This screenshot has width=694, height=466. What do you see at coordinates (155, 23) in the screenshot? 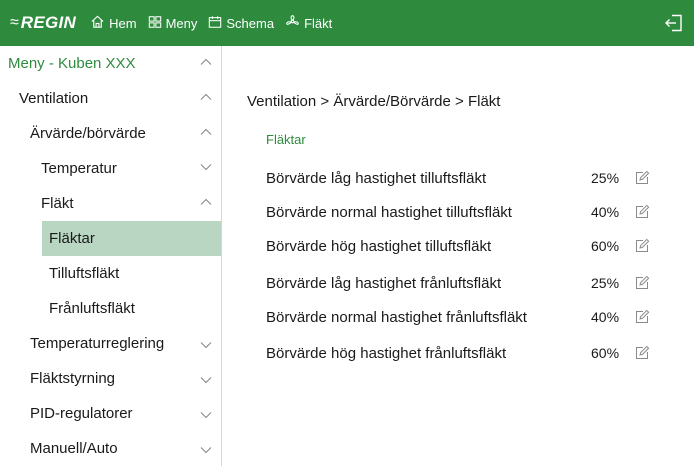
I see `grid-icon` at bounding box center [155, 23].